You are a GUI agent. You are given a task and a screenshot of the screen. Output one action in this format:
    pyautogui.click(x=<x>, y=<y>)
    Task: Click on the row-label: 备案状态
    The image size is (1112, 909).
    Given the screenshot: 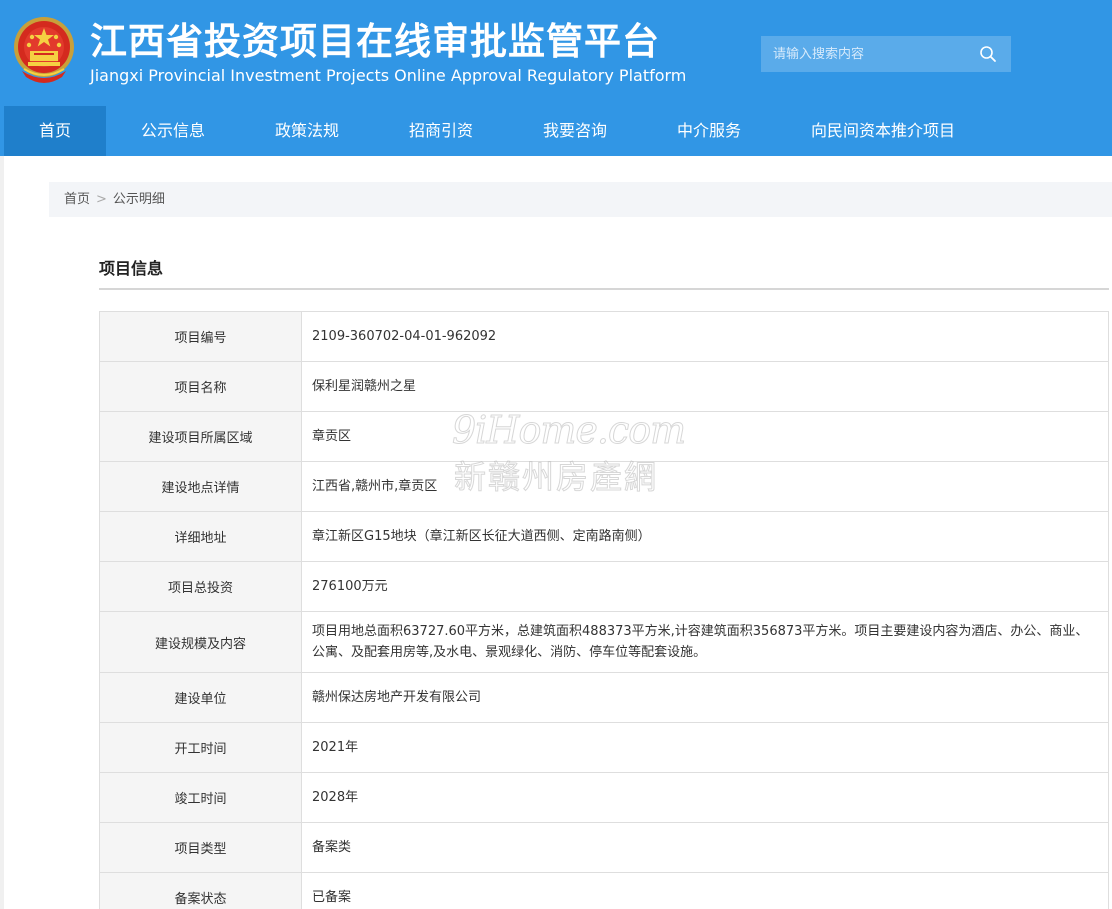 What is the action you would take?
    pyautogui.click(x=200, y=890)
    